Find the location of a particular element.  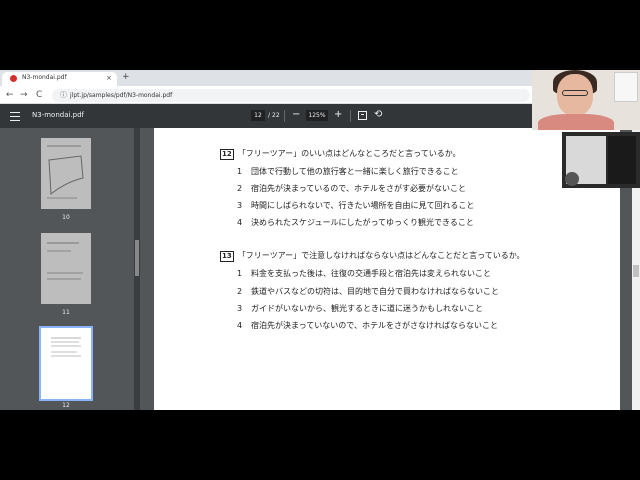

answer-option: 2 鉄道やバスなどの切符は、目的地で自分で買わなければならないこと is located at coordinates (368, 292).